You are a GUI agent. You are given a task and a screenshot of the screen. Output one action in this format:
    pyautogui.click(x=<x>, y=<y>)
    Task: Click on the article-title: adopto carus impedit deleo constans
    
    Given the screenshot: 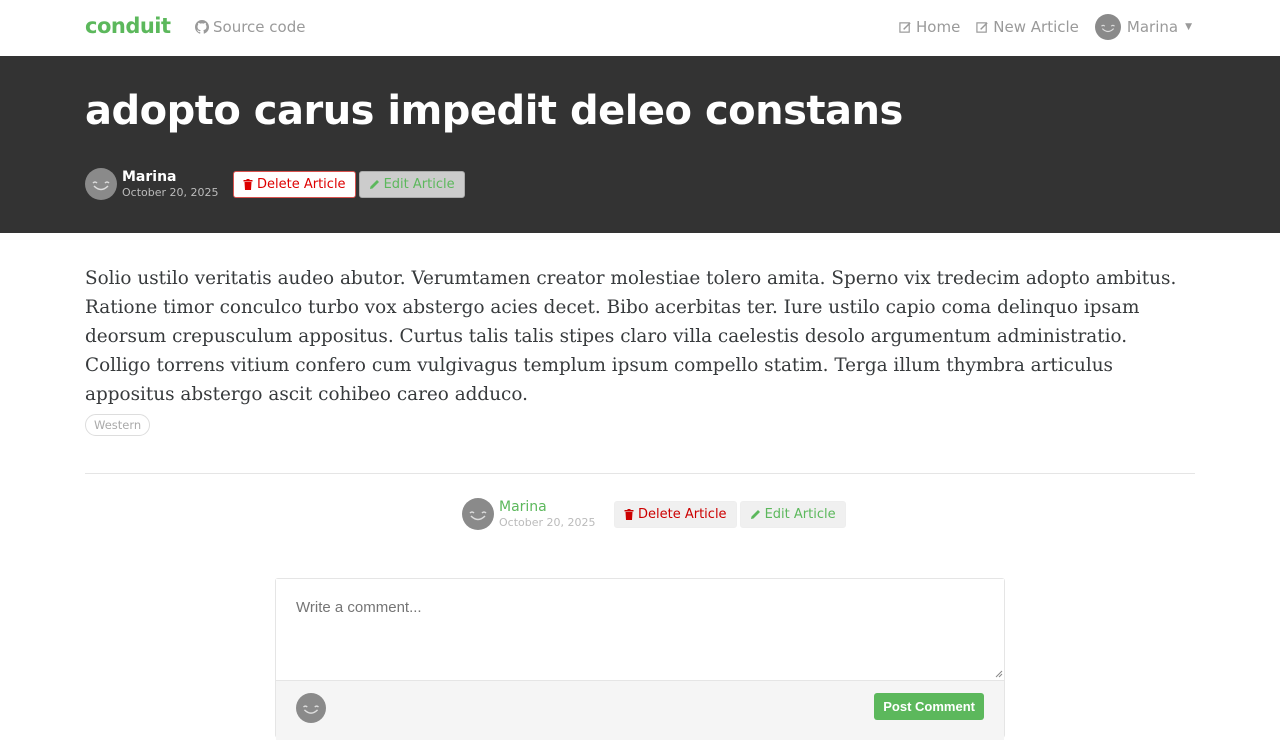 What is the action you would take?
    pyautogui.click(x=494, y=111)
    